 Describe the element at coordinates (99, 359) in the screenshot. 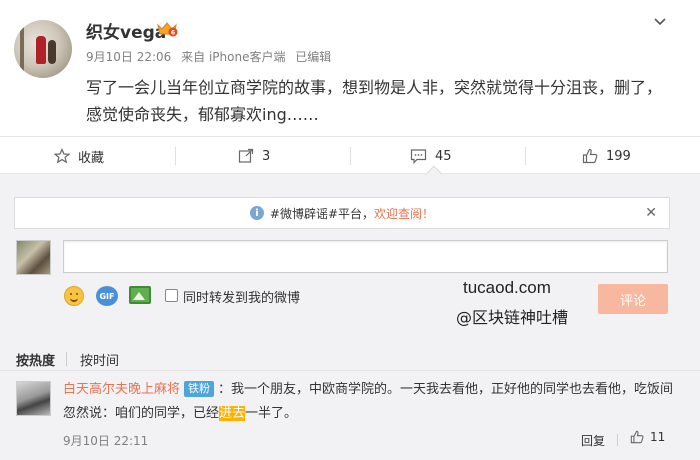

I see `sort-by-time-tab: 按时间` at that location.